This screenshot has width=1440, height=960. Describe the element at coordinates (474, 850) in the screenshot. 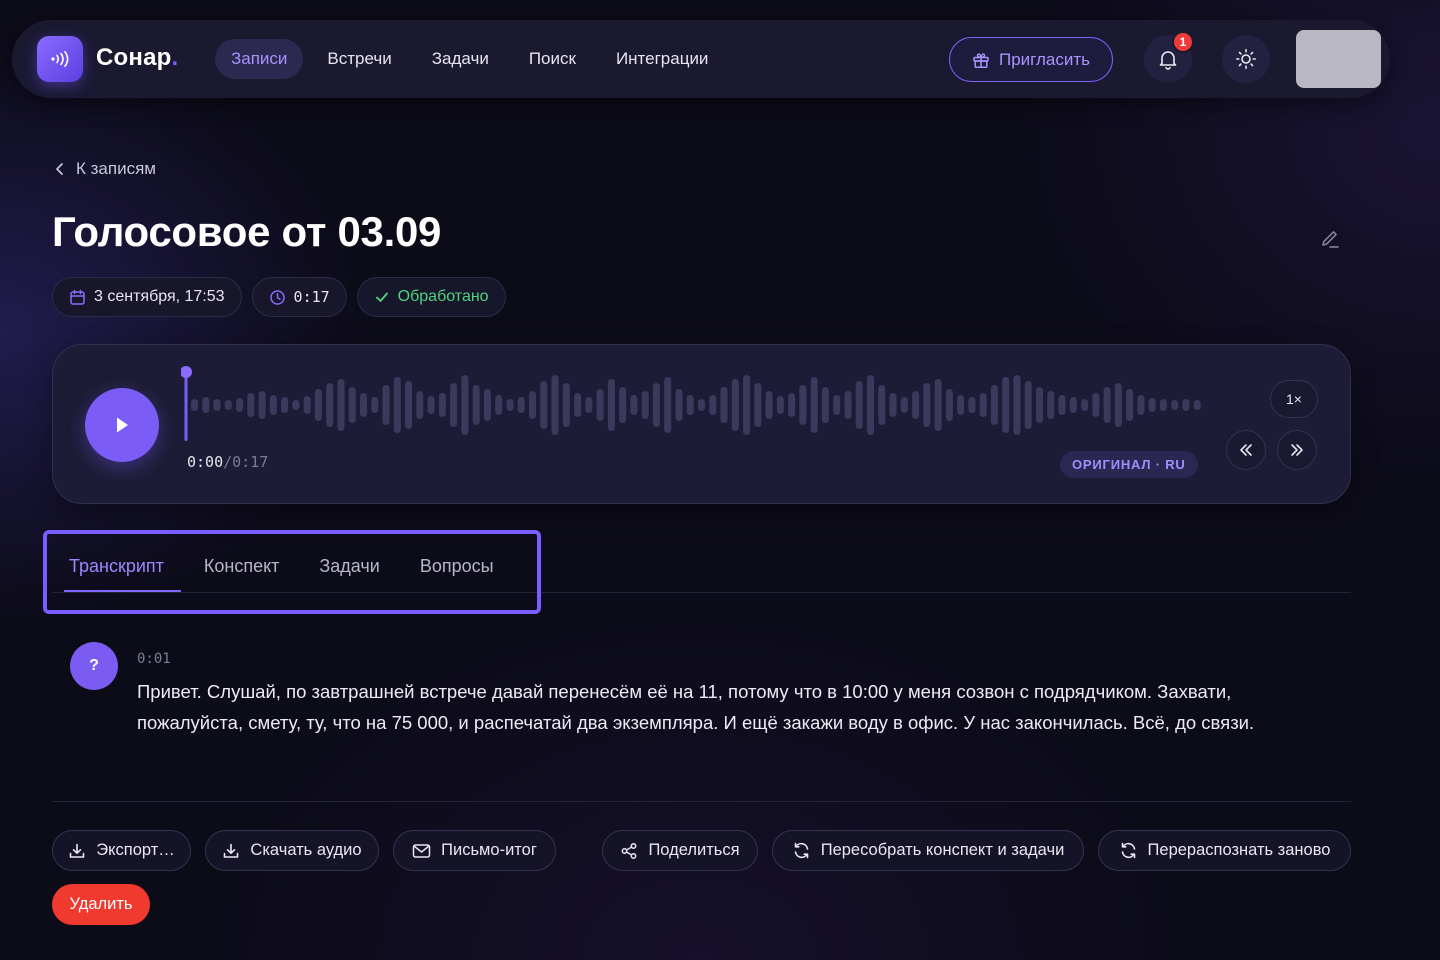

I see `summary-email-button: Письмо-итог` at that location.